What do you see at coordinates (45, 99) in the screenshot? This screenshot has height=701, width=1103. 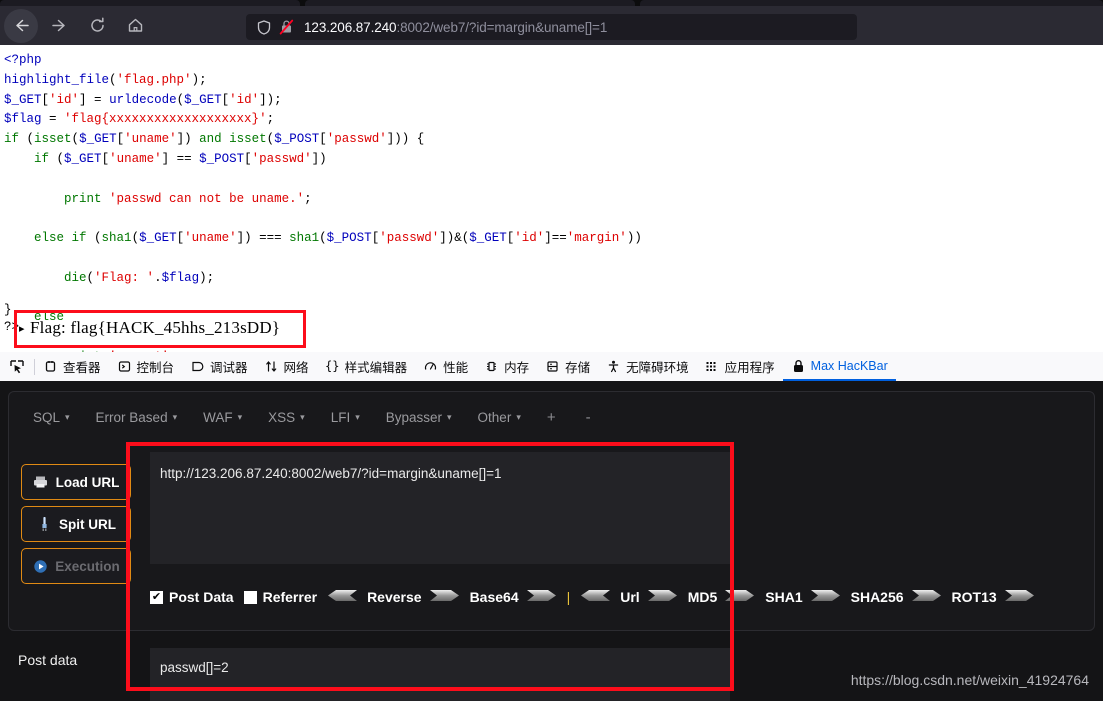 I see `code-token: [` at bounding box center [45, 99].